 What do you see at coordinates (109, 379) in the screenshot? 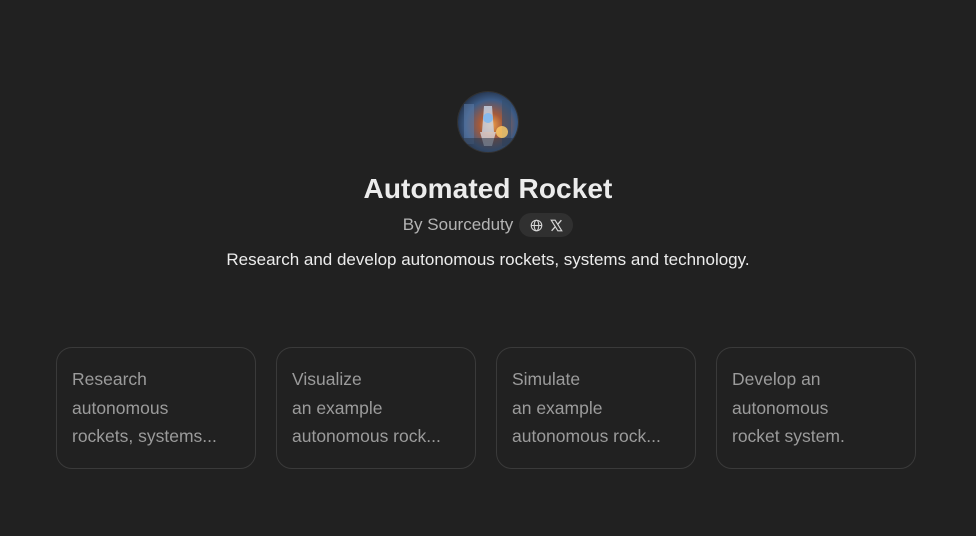
I see `starter-line: Research` at bounding box center [109, 379].